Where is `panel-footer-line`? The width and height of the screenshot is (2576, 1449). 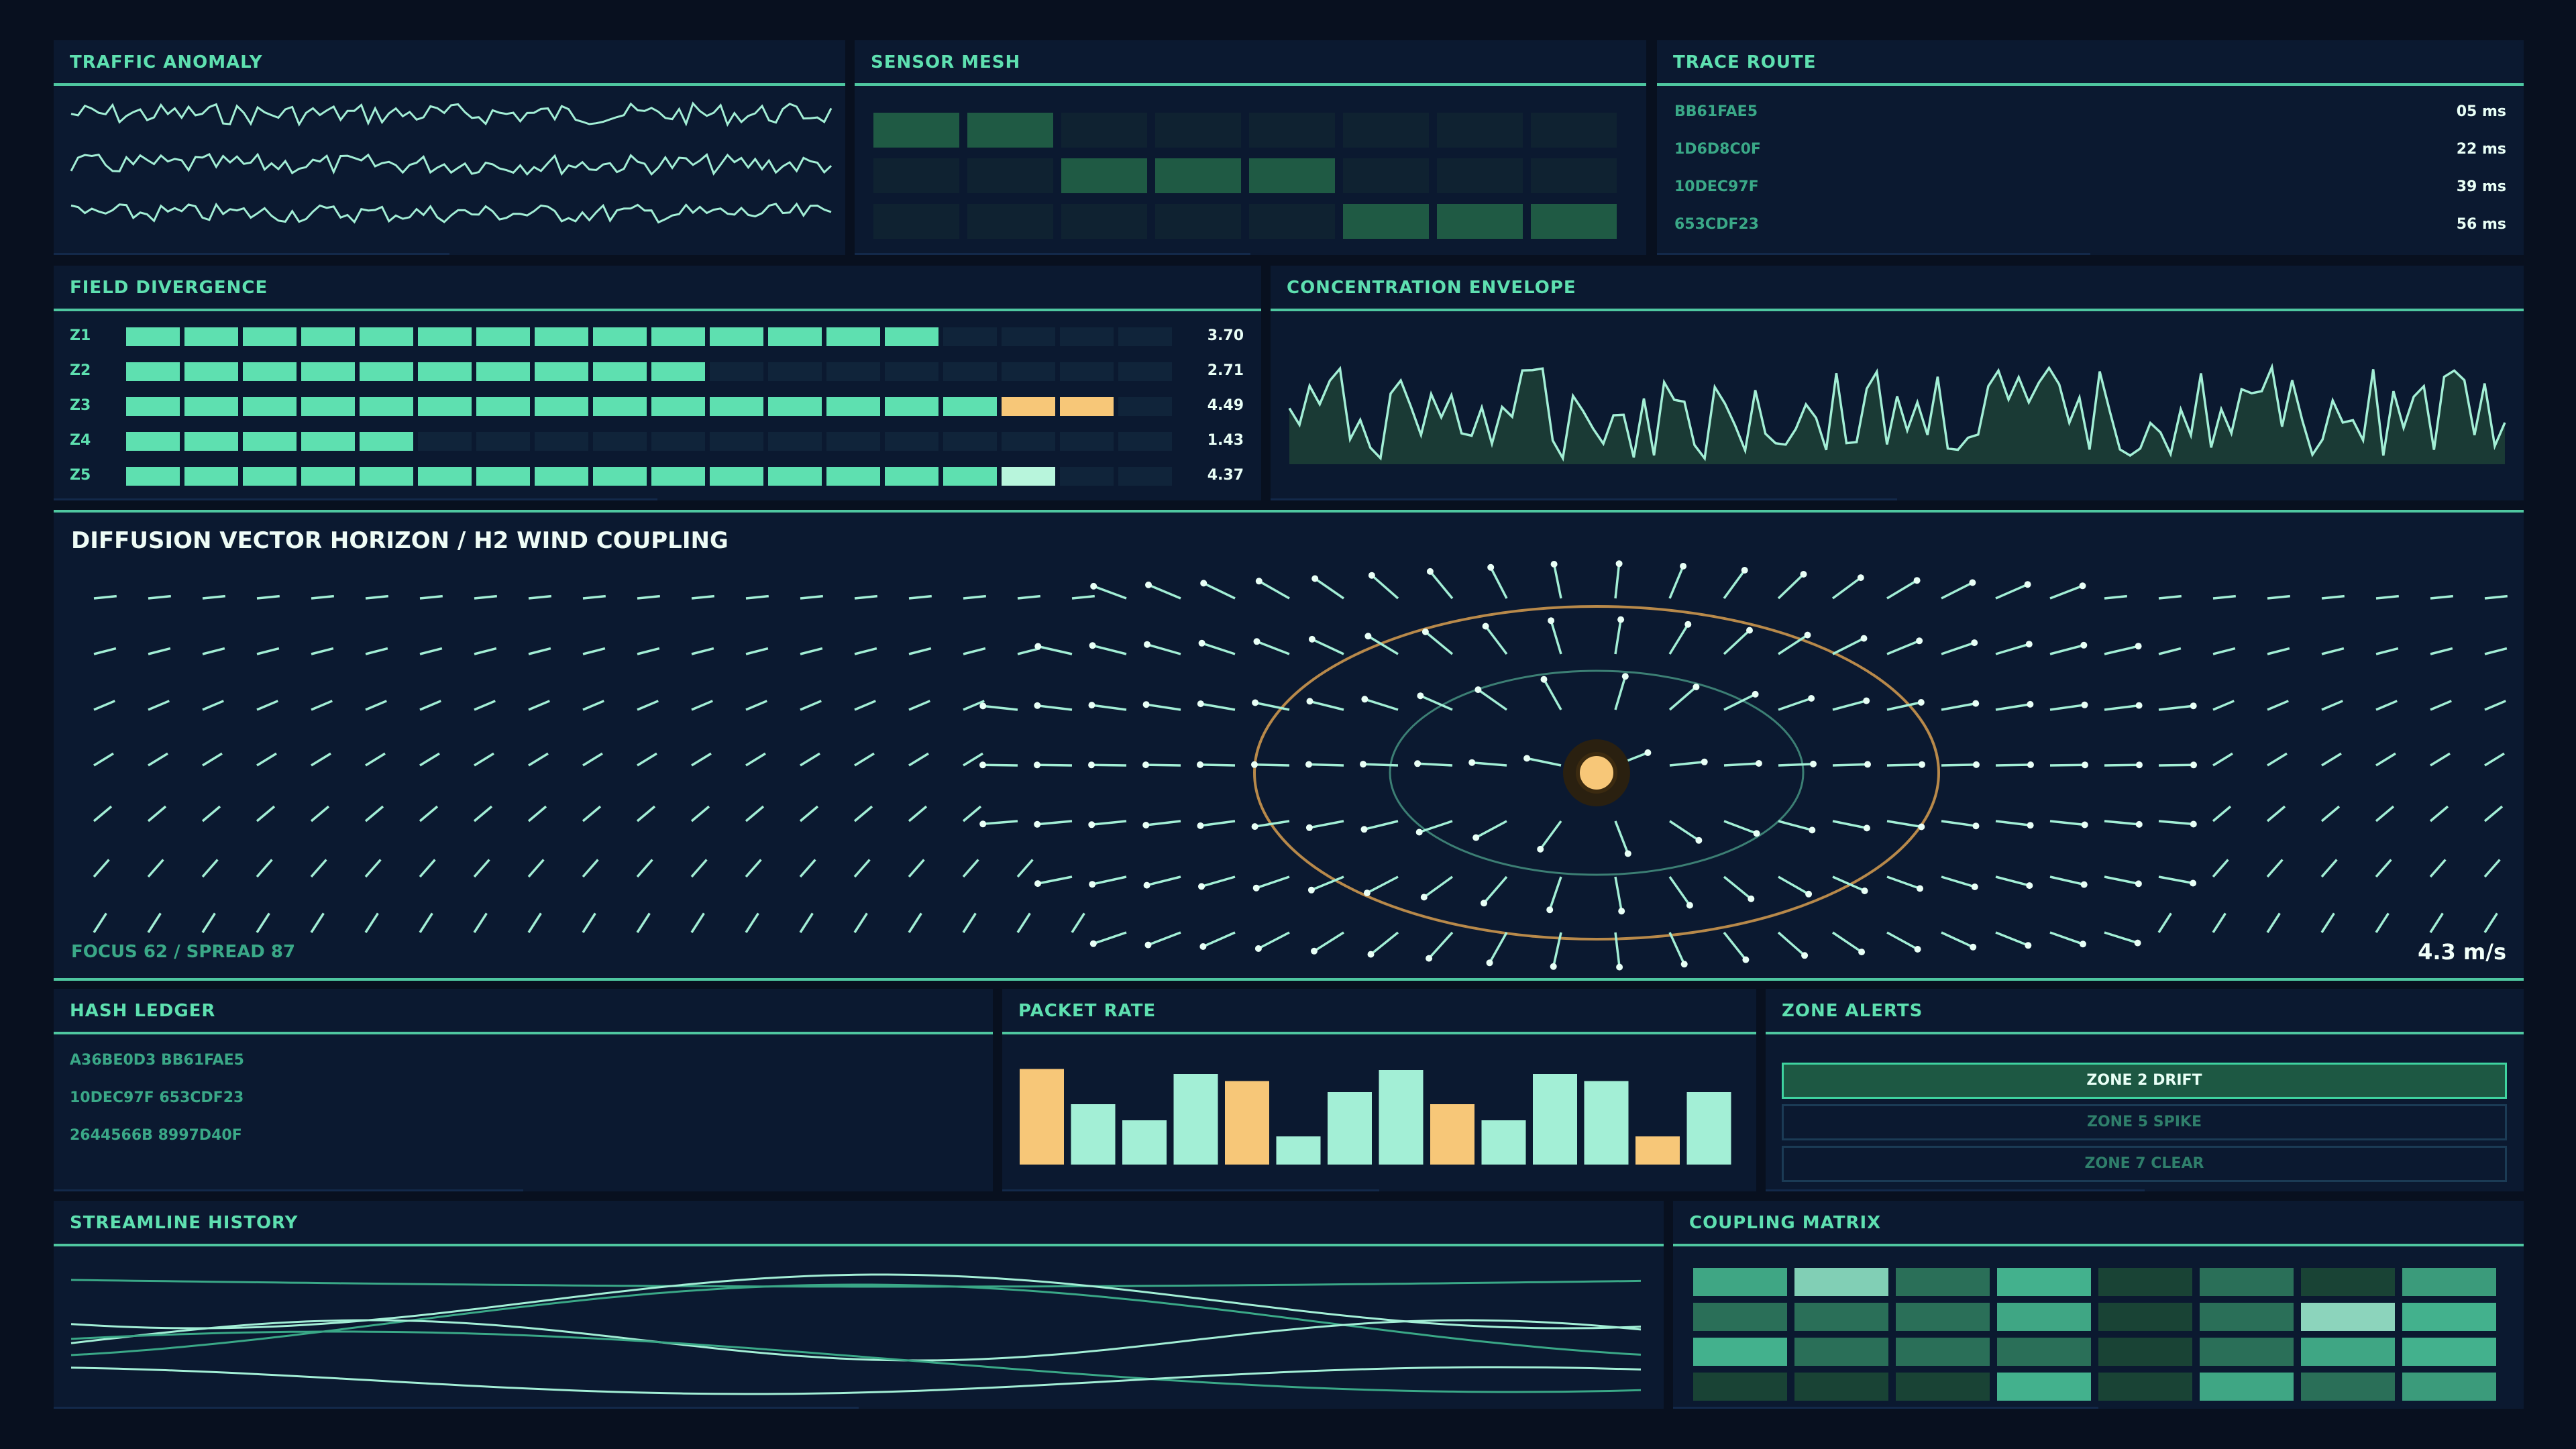 panel-footer-line is located at coordinates (456, 1408).